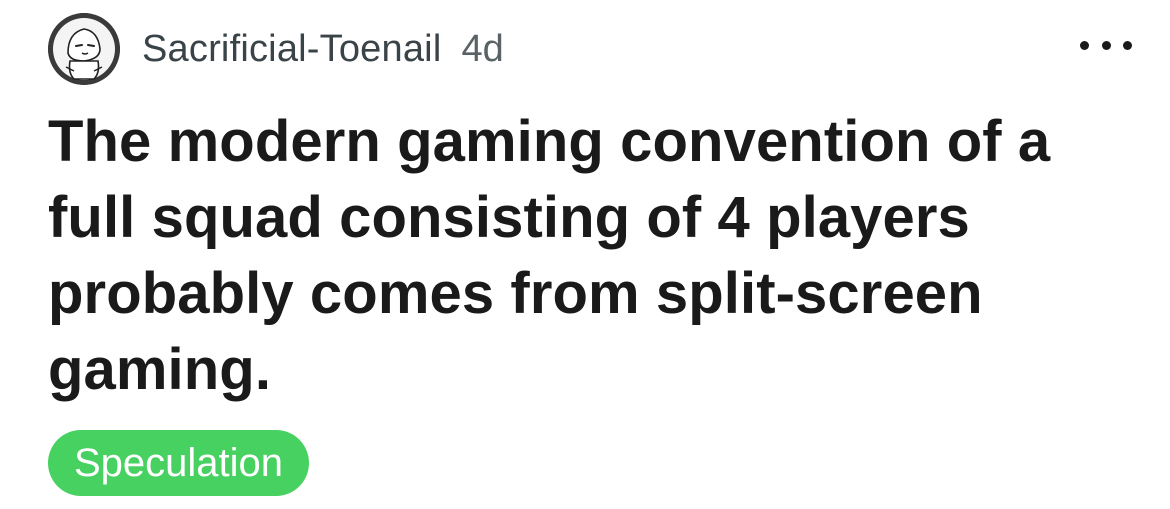  Describe the element at coordinates (179, 463) in the screenshot. I see `post-flair: Speculation` at that location.